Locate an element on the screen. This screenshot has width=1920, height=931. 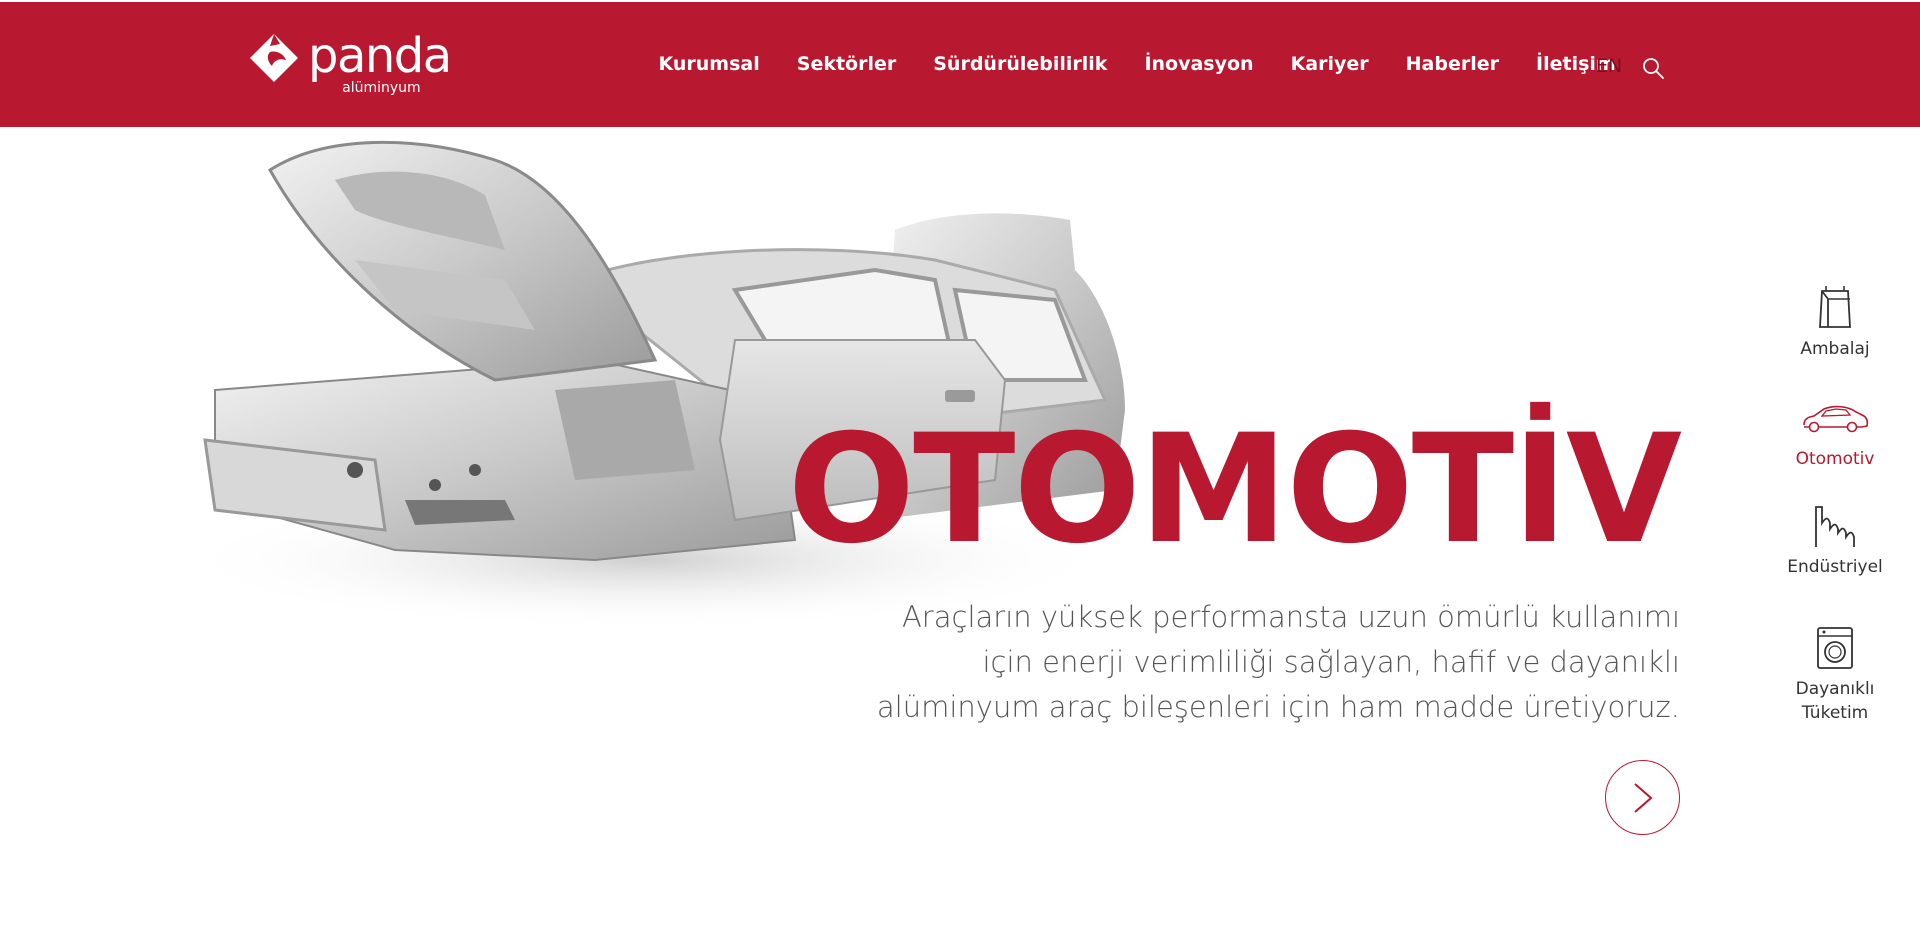
nav-item-inovasyon: İnovasyon is located at coordinates (1199, 64).